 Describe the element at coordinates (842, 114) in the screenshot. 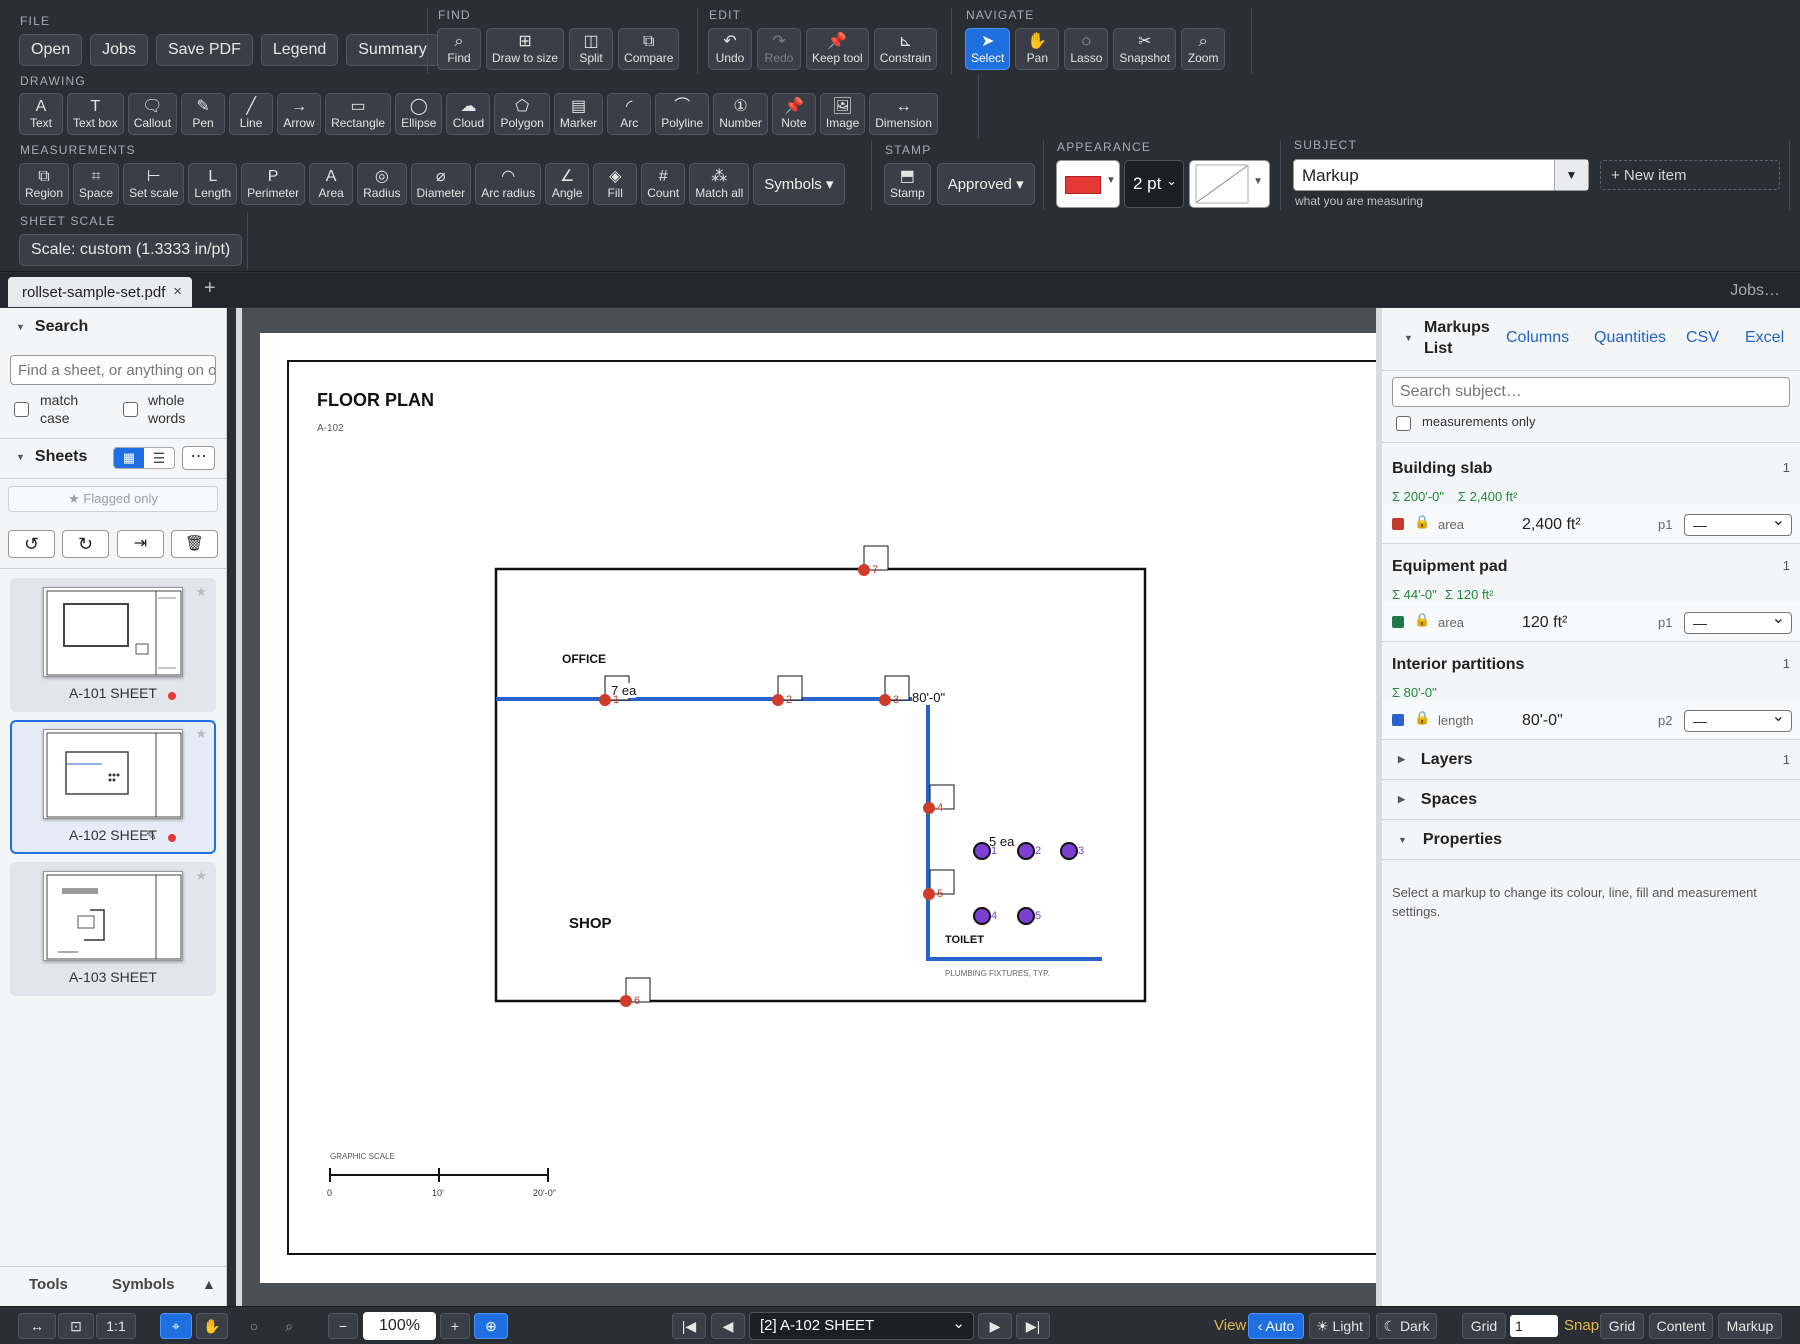

I see `image-tool-button: 🖼 Image` at that location.